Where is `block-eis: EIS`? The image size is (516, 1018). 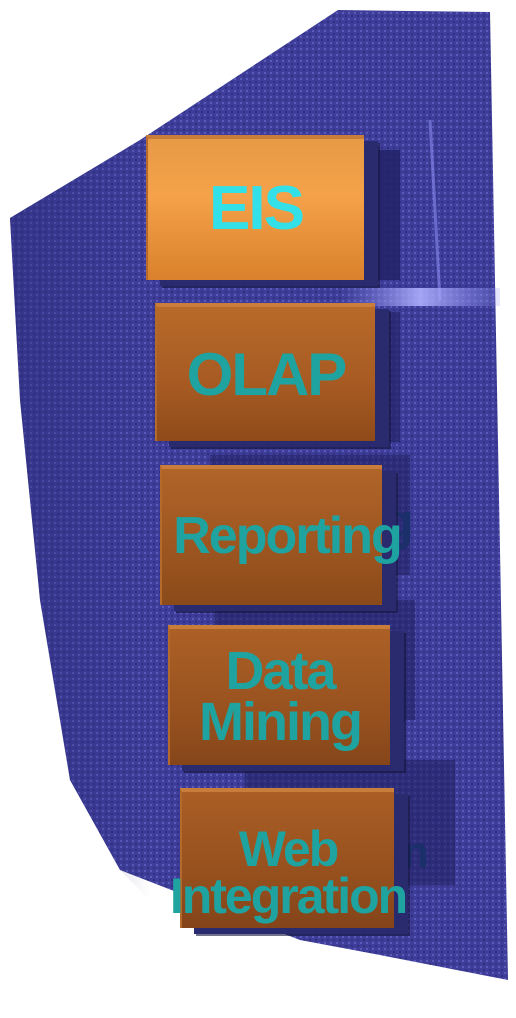 block-eis: EIS is located at coordinates (255, 207).